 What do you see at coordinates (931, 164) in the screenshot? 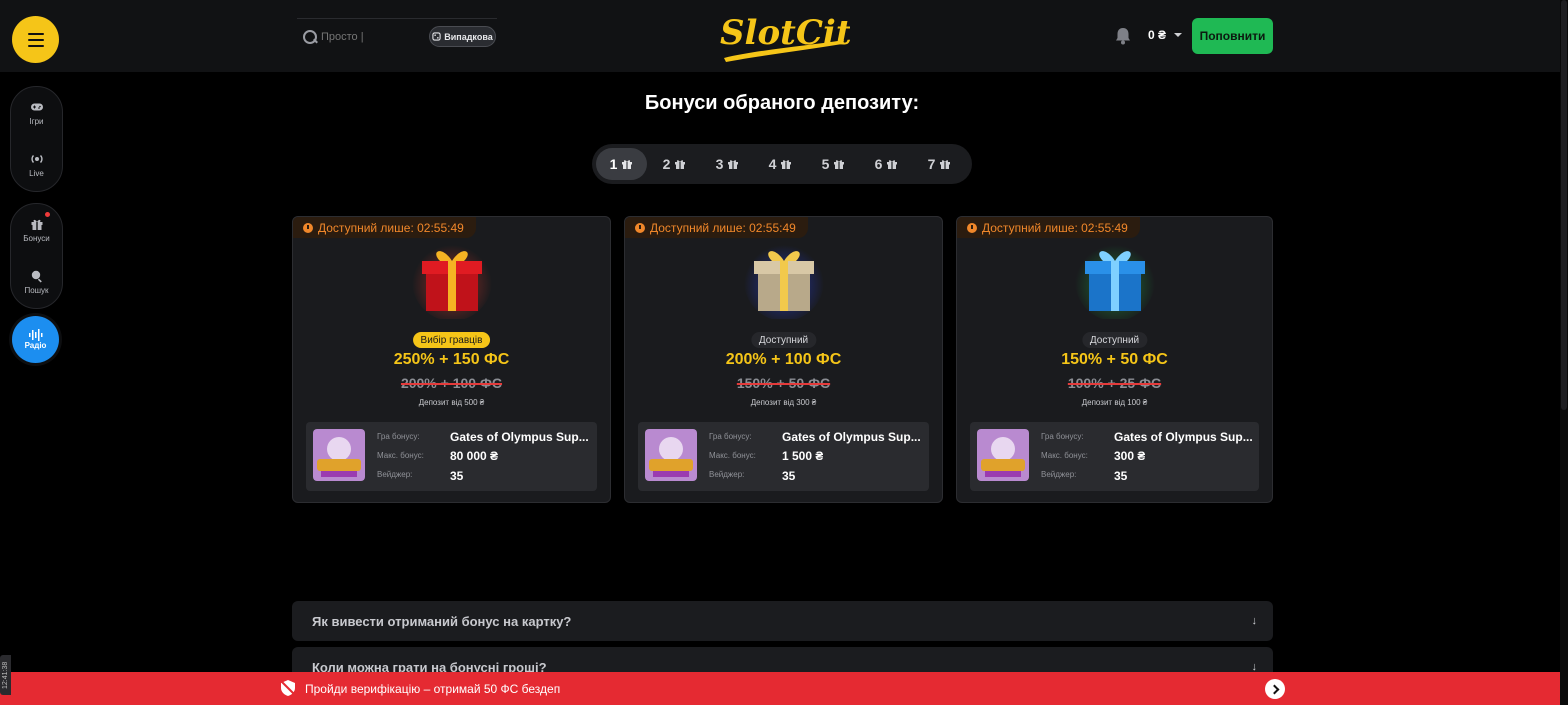
I see `tab-number: 7` at bounding box center [931, 164].